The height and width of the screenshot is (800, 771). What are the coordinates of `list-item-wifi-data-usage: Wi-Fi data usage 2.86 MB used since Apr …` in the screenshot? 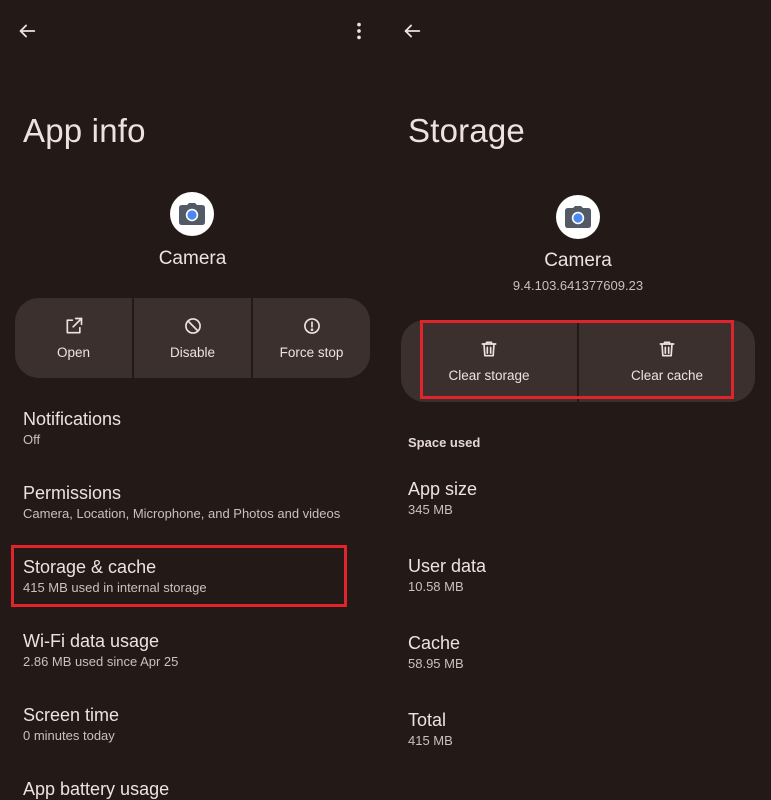 It's located at (199, 650).